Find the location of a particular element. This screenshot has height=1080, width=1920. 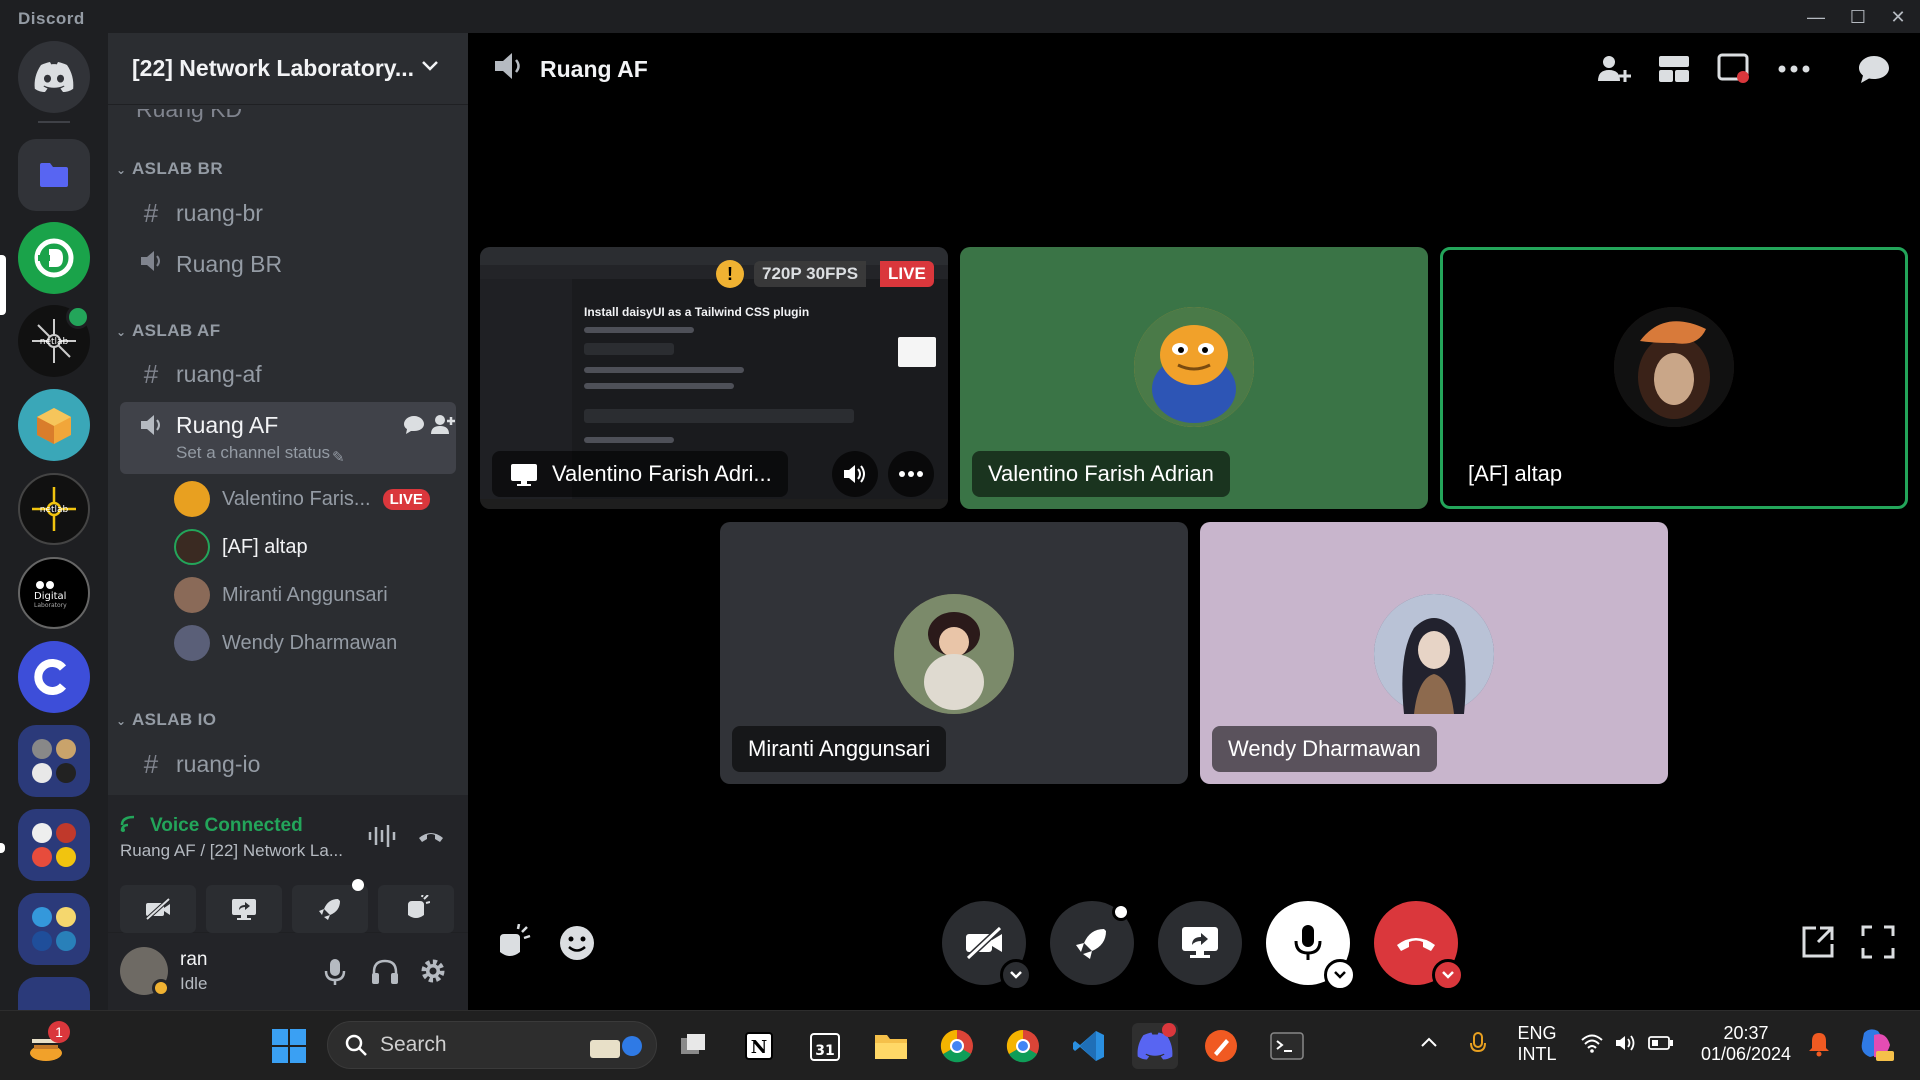

channel-ruang-af-voice: Ruang AF Set a channel status ✎ is located at coordinates (288, 438).